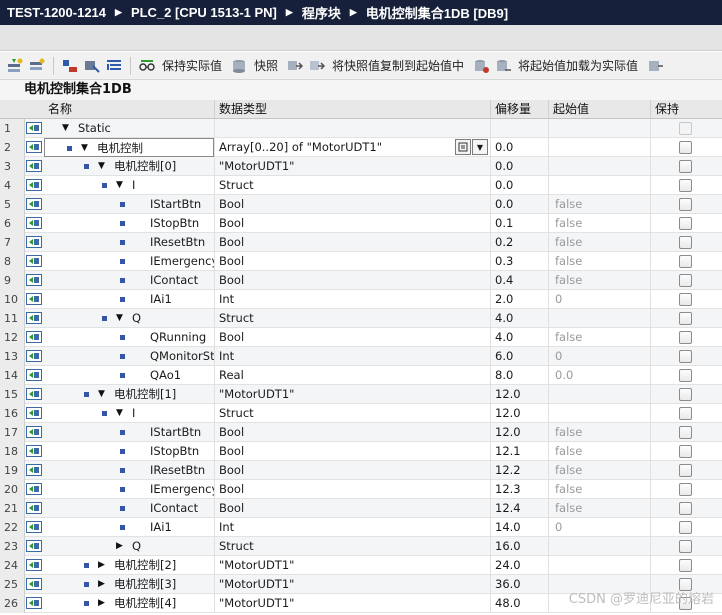 The image size is (722, 615). I want to click on table-row: 7 IResetBtn Bool 0.2 false, so click(361, 242).